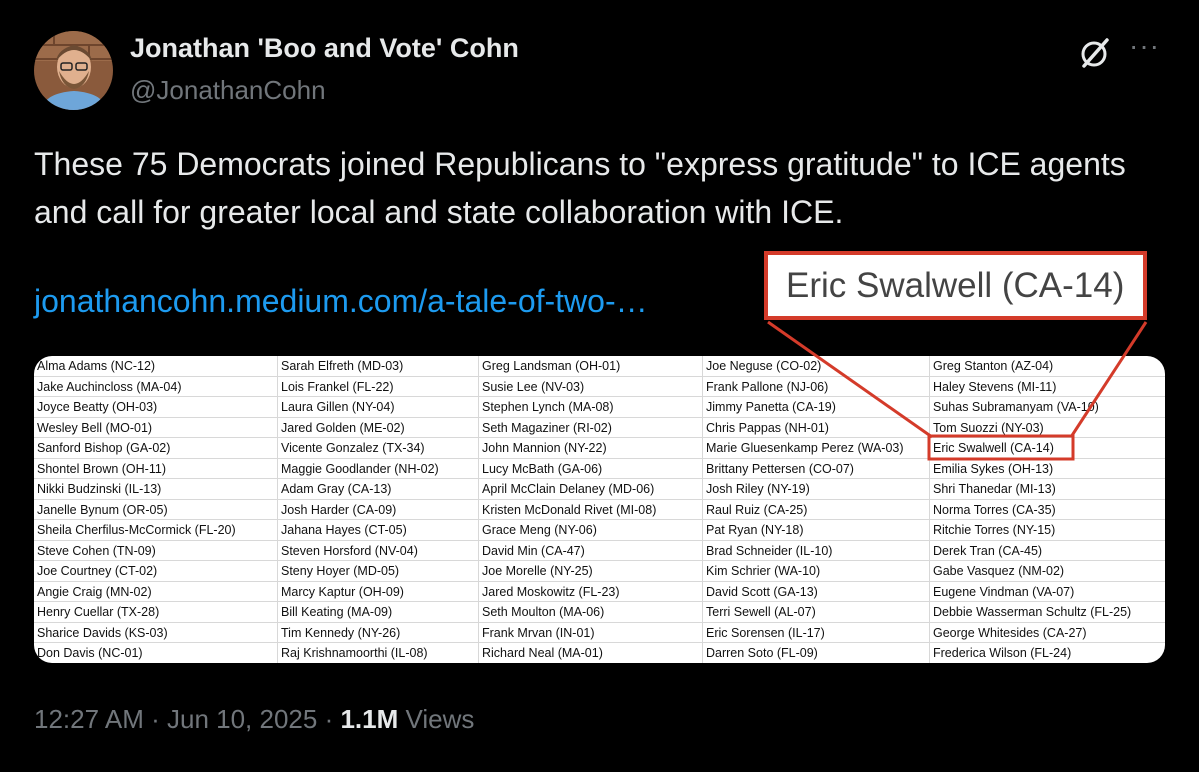  What do you see at coordinates (155, 489) in the screenshot?
I see `table-cell: Nikki Budzinski (IL-13)` at bounding box center [155, 489].